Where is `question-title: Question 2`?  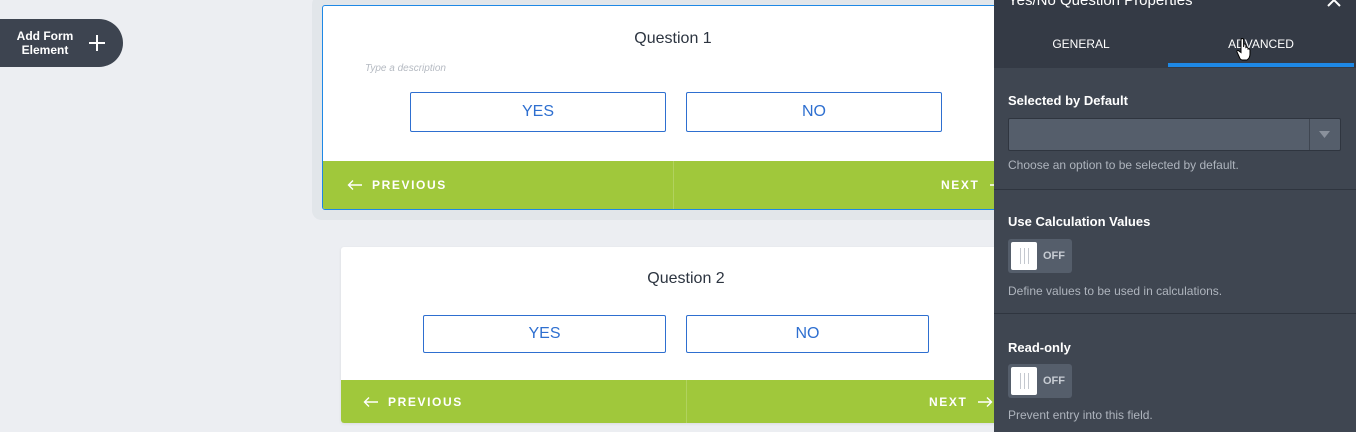 question-title: Question 2 is located at coordinates (686, 279).